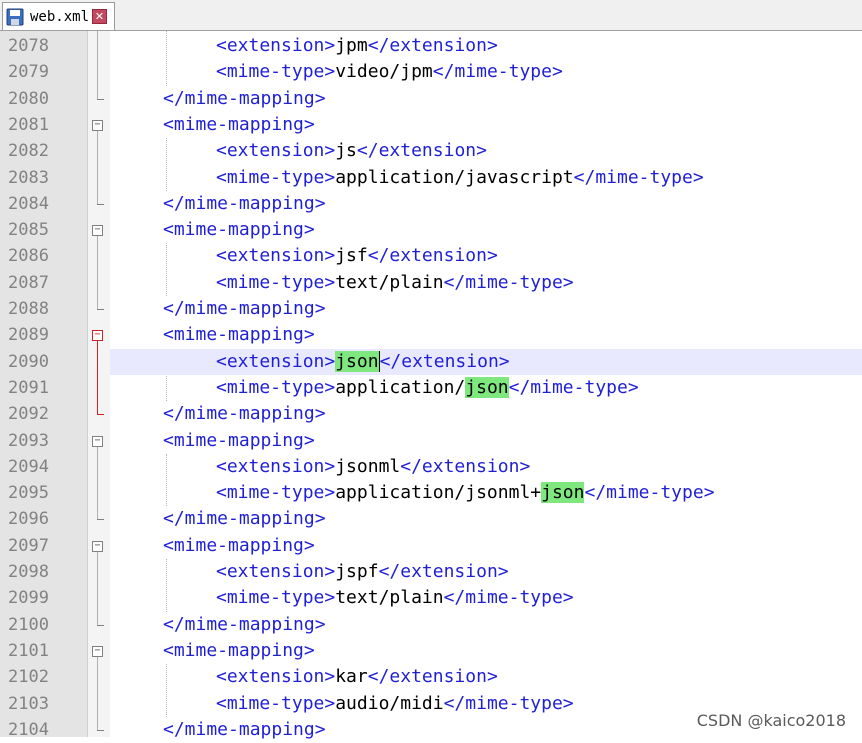  I want to click on code-text: <extension>kar</extension>, so click(357, 677).